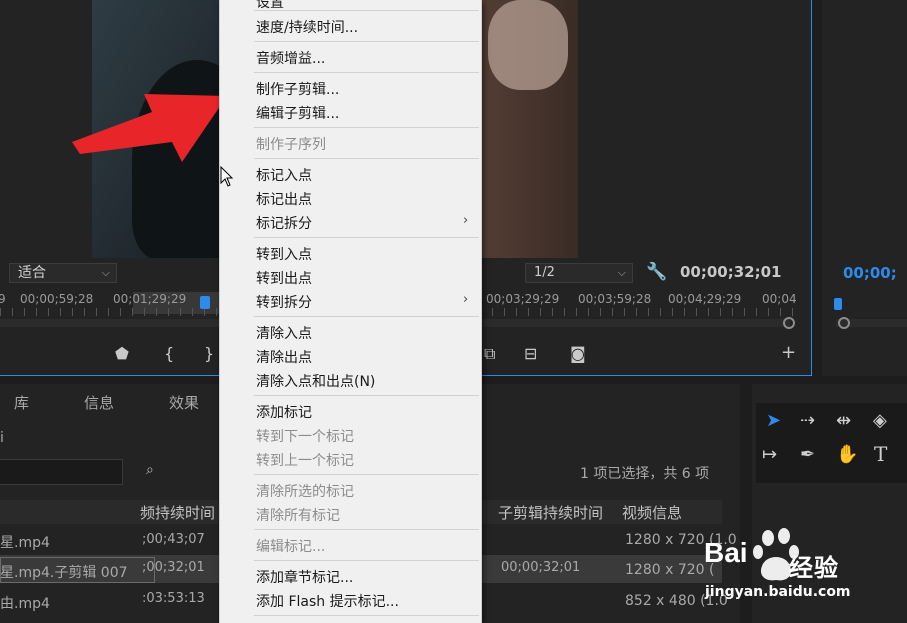 Image resolution: width=907 pixels, height=623 pixels. I want to click on ruler-label: 00;01;29;29, so click(150, 299).